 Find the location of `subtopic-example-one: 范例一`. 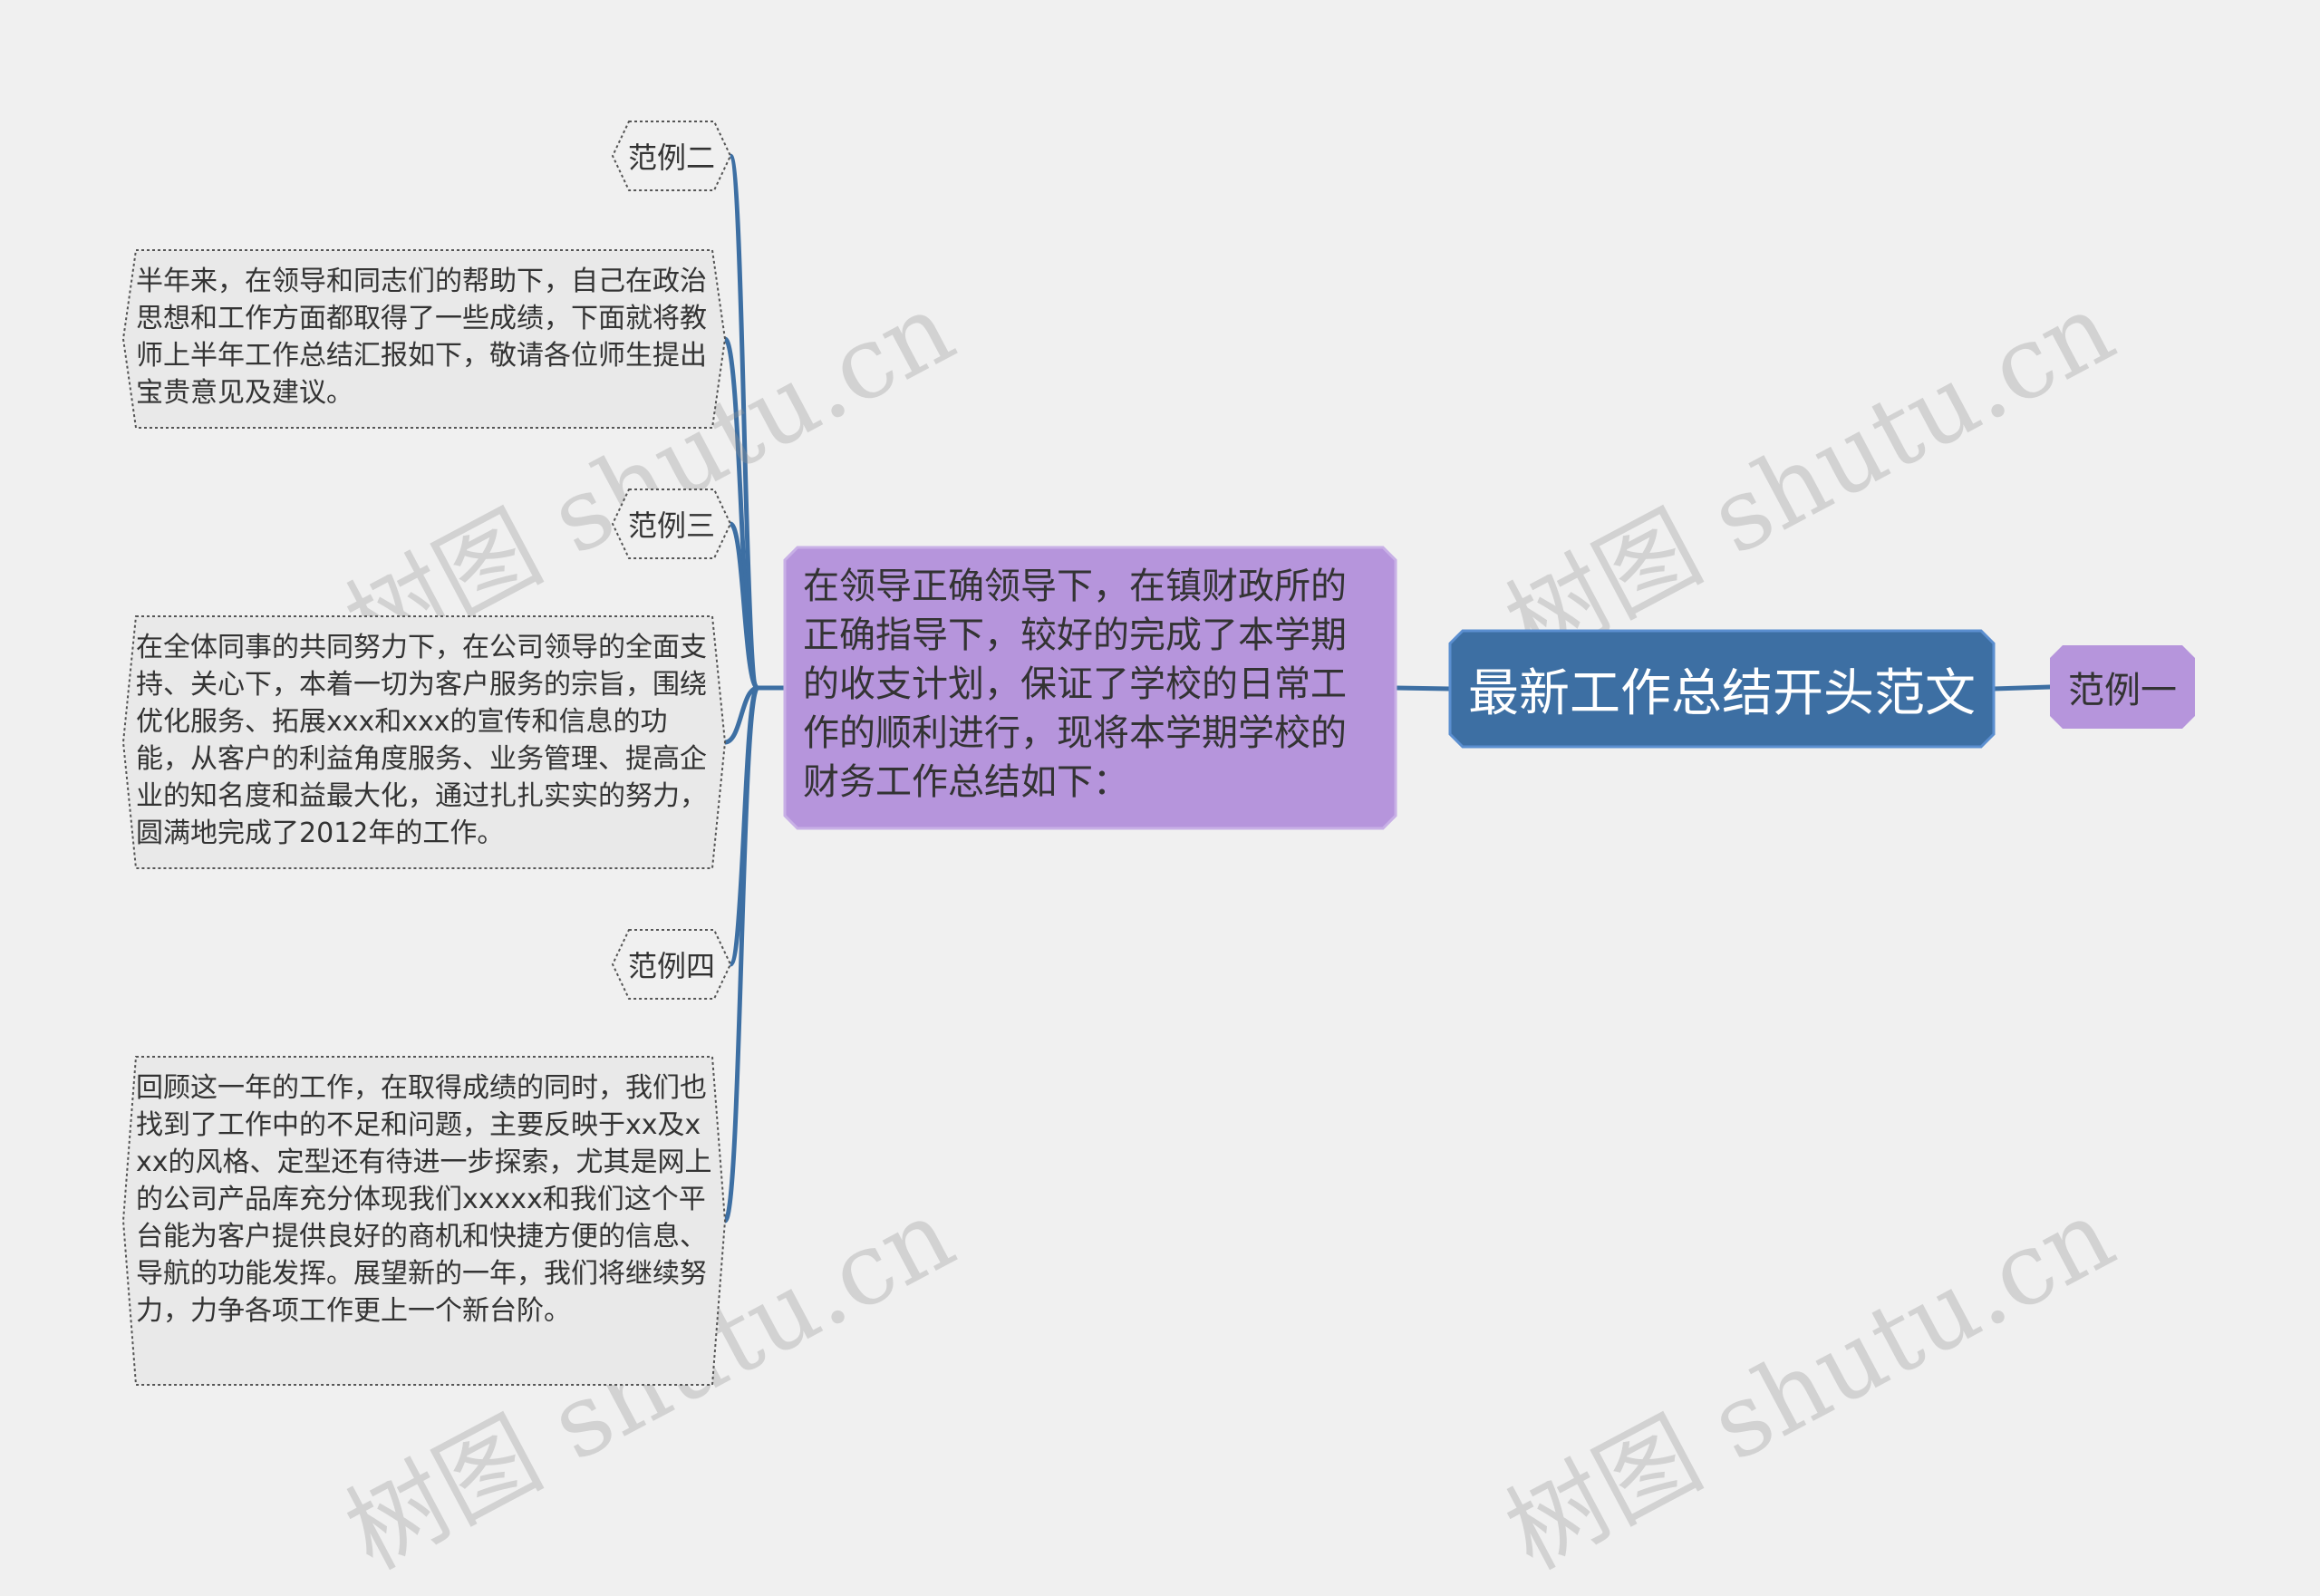

subtopic-example-one: 范例一 is located at coordinates (2122, 687).